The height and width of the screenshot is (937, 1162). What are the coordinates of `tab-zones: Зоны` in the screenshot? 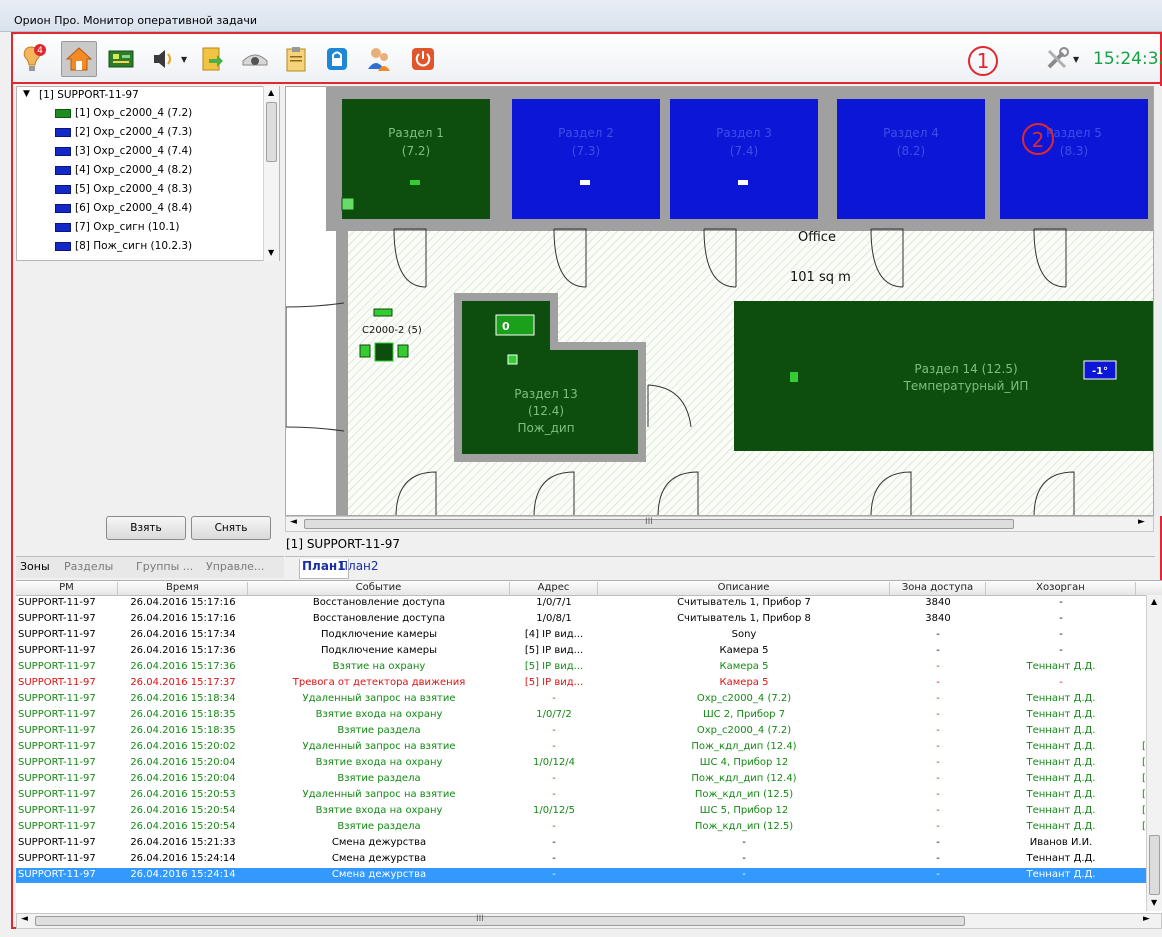 It's located at (35, 566).